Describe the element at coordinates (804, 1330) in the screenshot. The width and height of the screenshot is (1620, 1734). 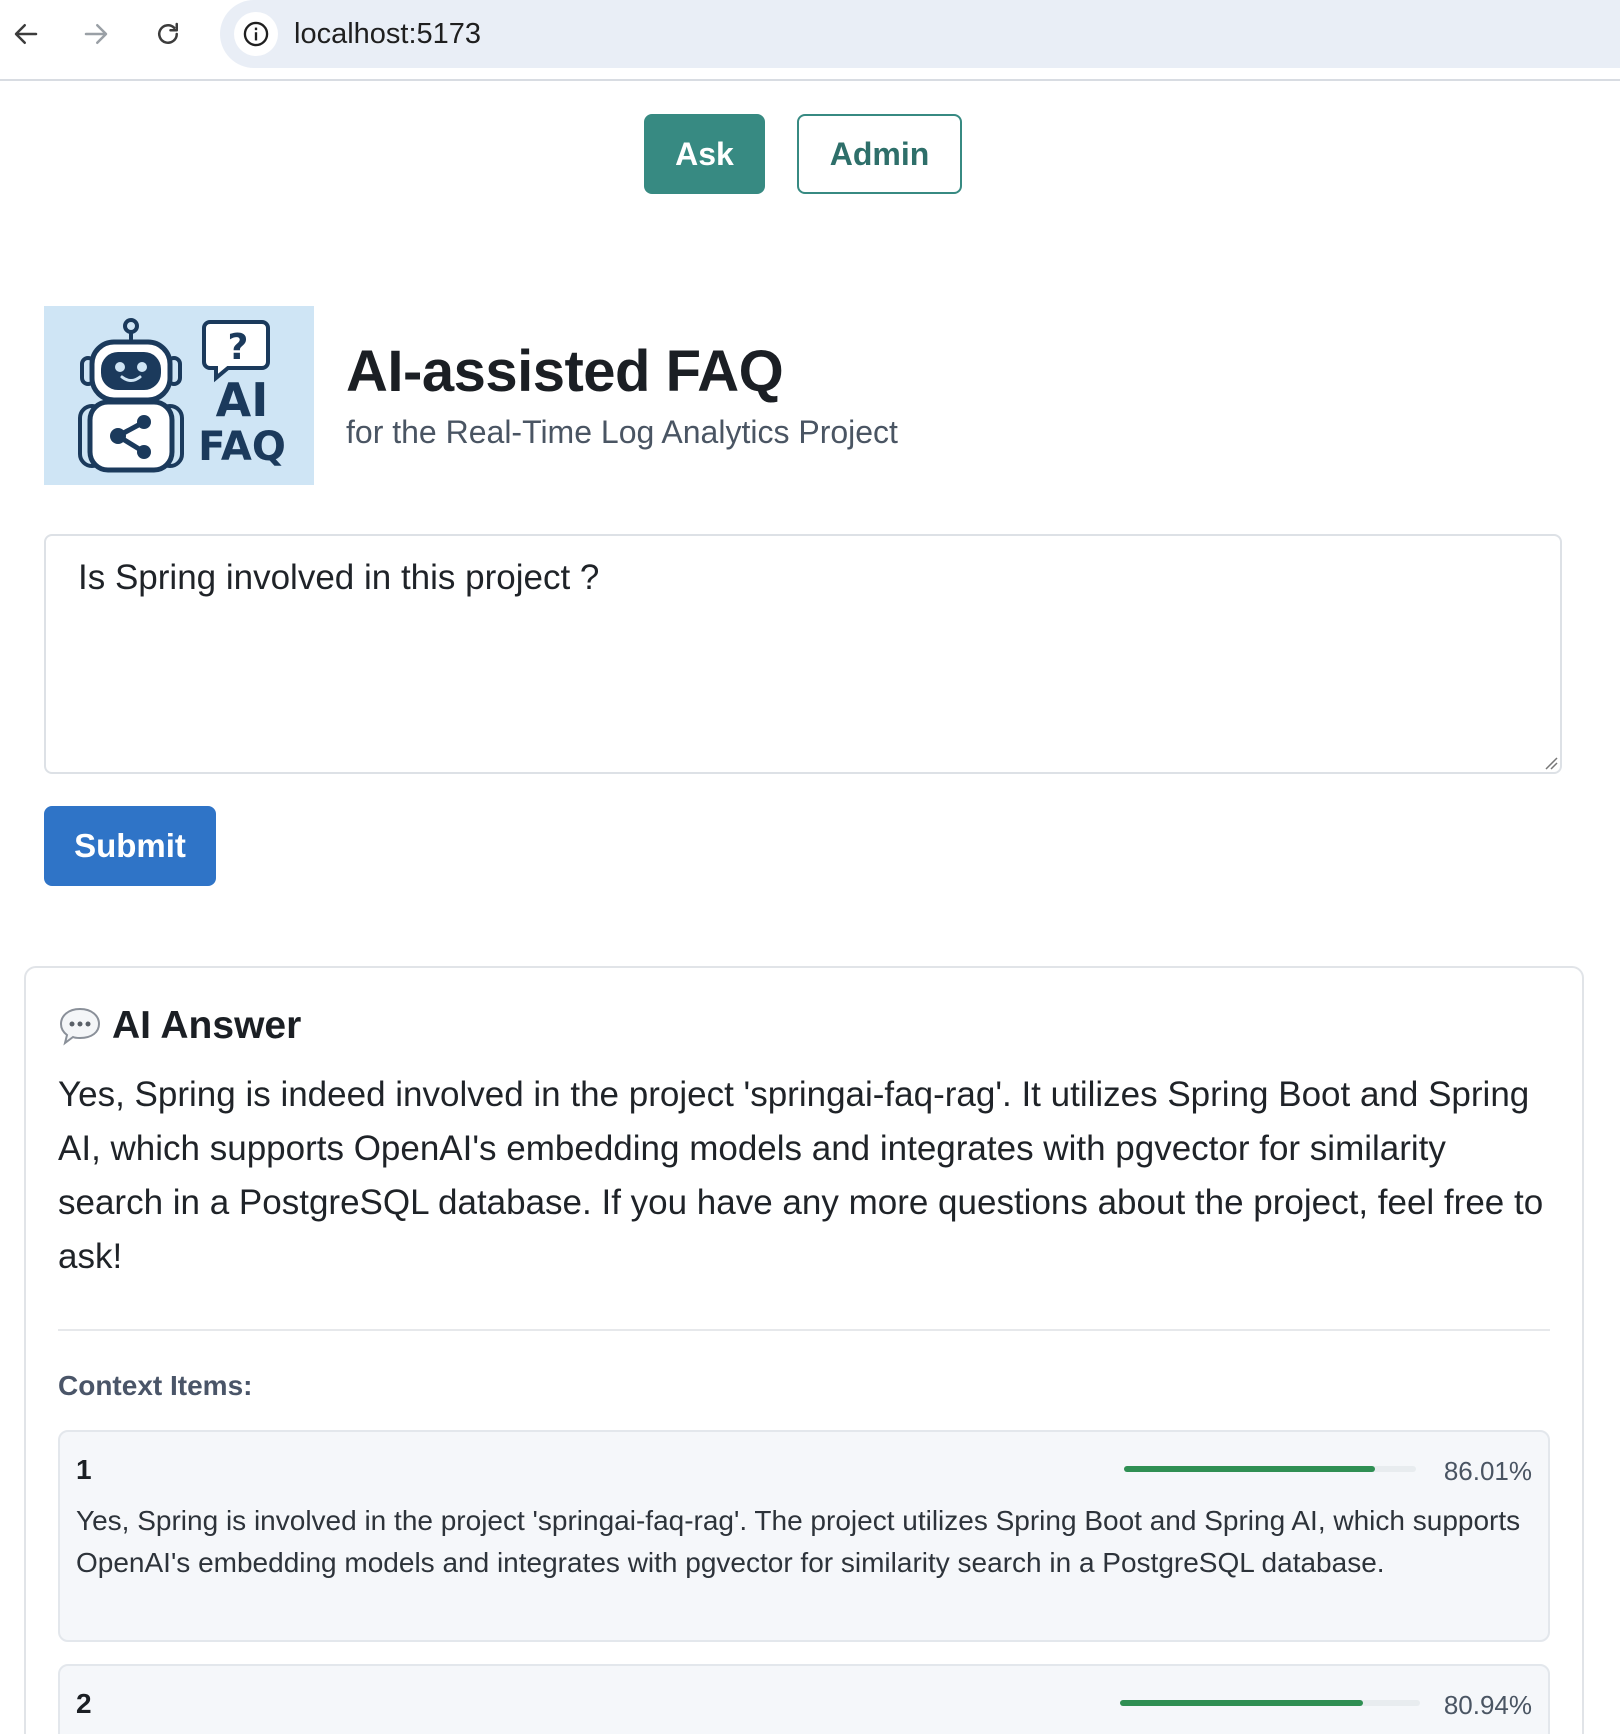
I see `divider` at that location.